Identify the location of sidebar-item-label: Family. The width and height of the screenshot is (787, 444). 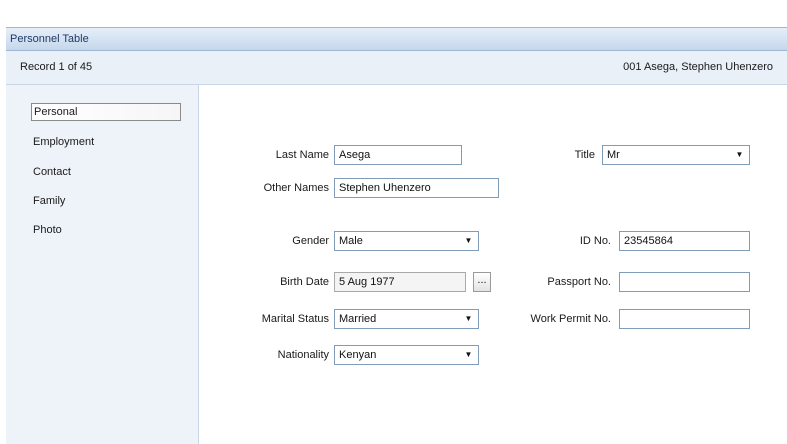
(49, 201).